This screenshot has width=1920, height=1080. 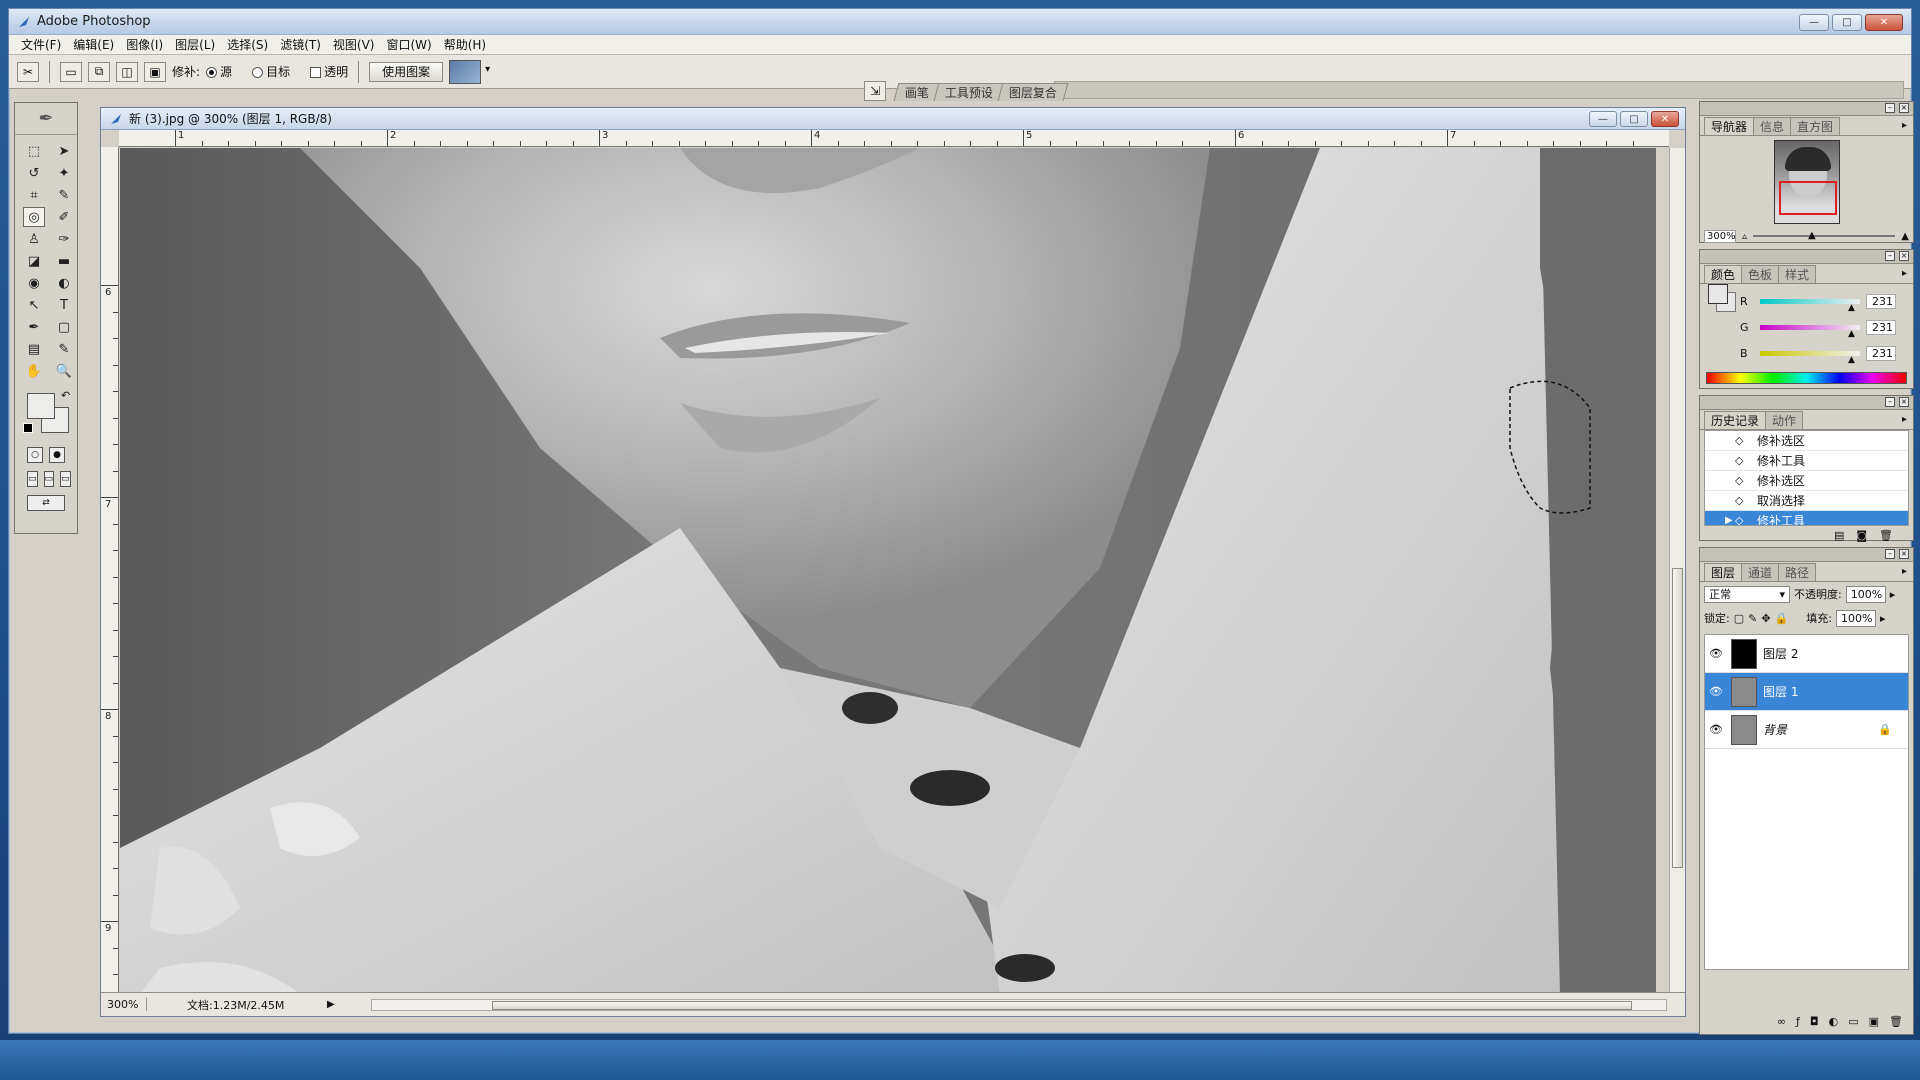 What do you see at coordinates (41, 44) in the screenshot?
I see `menu-file: 文件(F)` at bounding box center [41, 44].